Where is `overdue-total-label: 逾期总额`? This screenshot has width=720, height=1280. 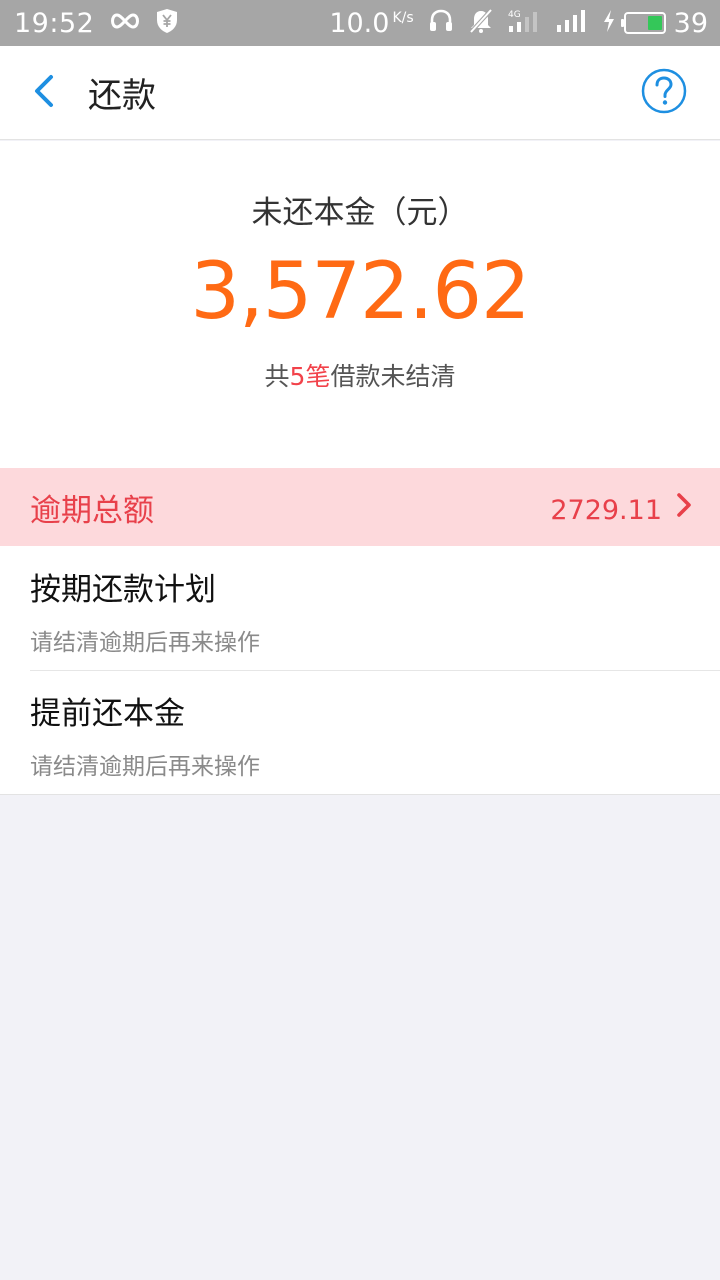
overdue-total-label: 逾期总额 is located at coordinates (92, 510).